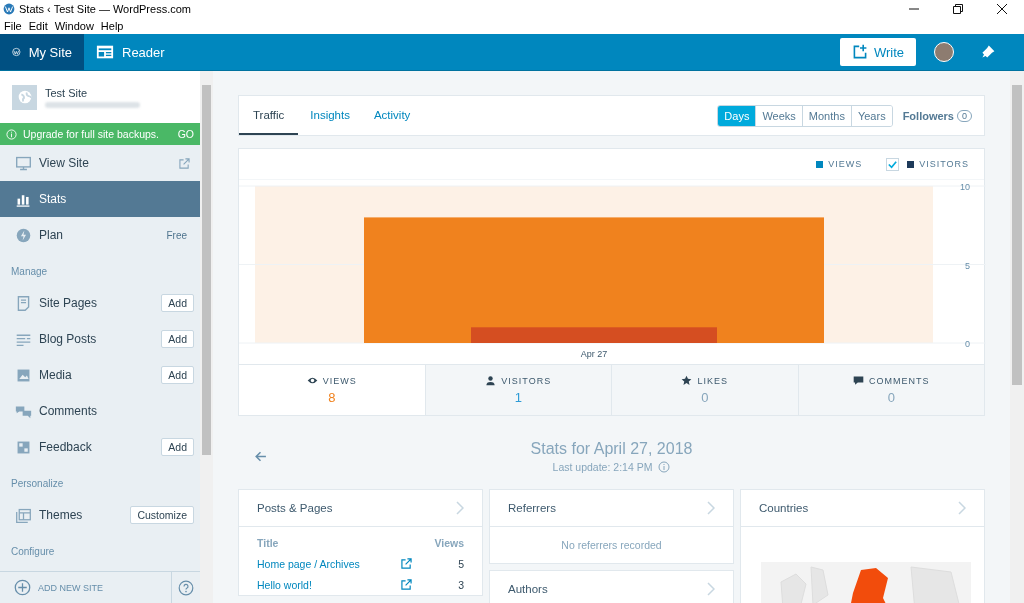 The height and width of the screenshot is (603, 1024). I want to click on menu-item: Help, so click(112, 25).